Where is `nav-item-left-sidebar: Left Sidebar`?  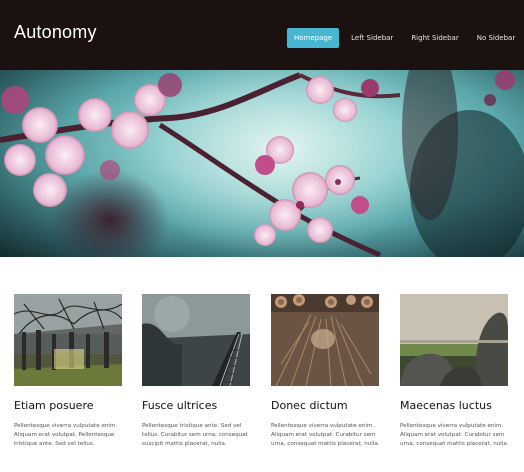
nav-item-left-sidebar: Left Sidebar is located at coordinates (372, 38).